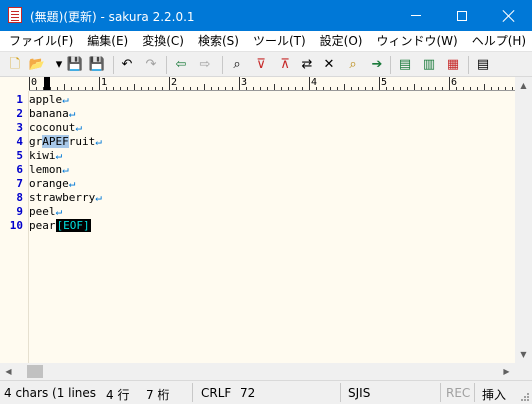 This screenshot has width=532, height=404. Describe the element at coordinates (416, 15) in the screenshot. I see `minimize-button` at that location.